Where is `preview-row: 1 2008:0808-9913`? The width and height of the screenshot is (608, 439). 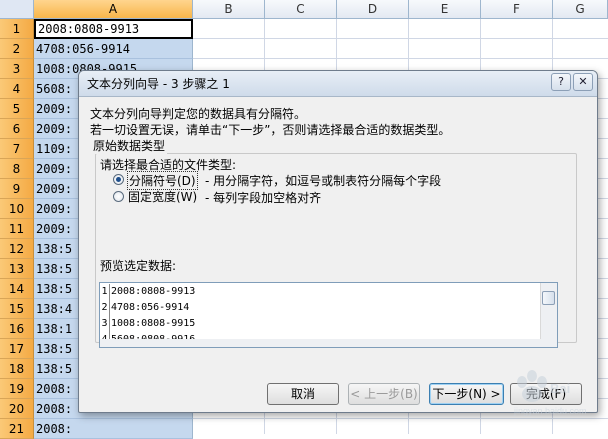
preview-row: 1 2008:0808-9913 is located at coordinates (320, 292).